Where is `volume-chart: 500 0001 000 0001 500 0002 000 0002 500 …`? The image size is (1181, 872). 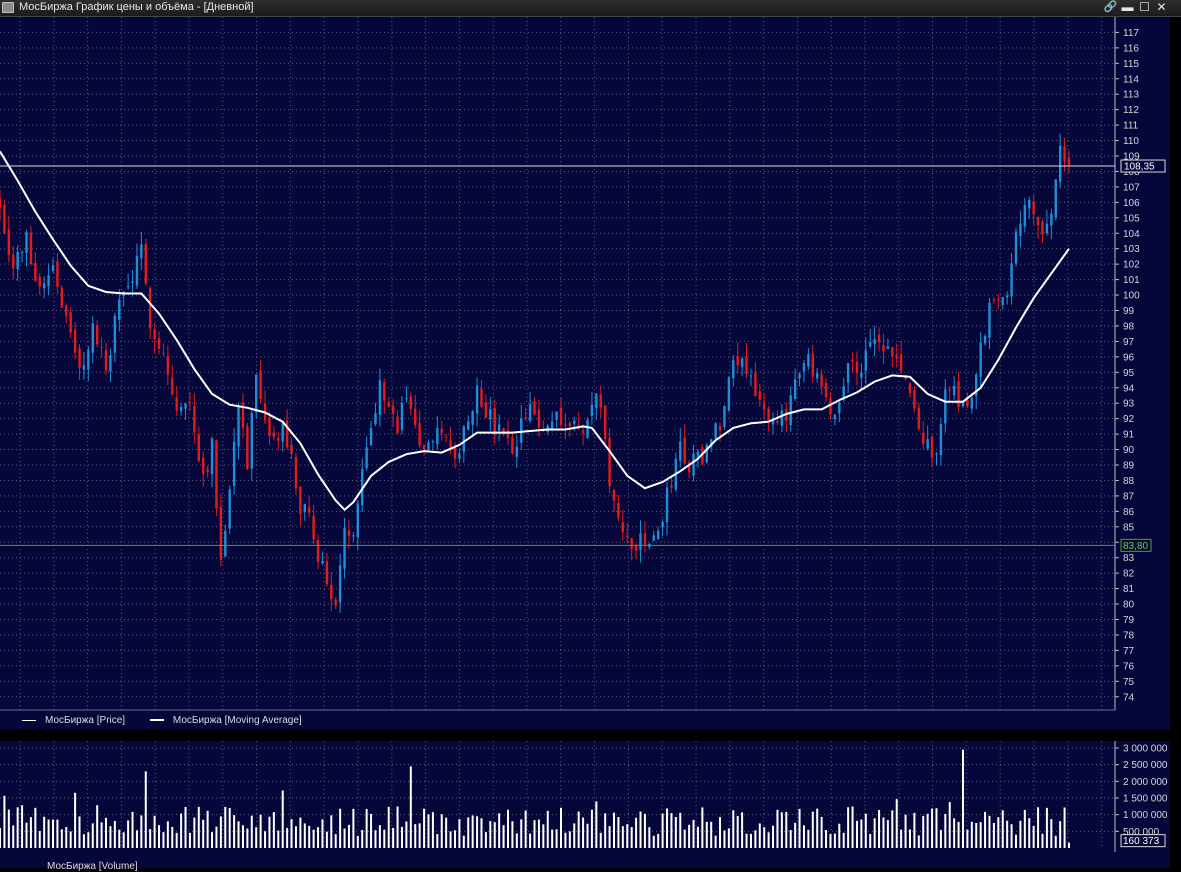
volume-chart: 500 0001 000 0001 500 0002 000 0002 500 … is located at coordinates (585, 804).